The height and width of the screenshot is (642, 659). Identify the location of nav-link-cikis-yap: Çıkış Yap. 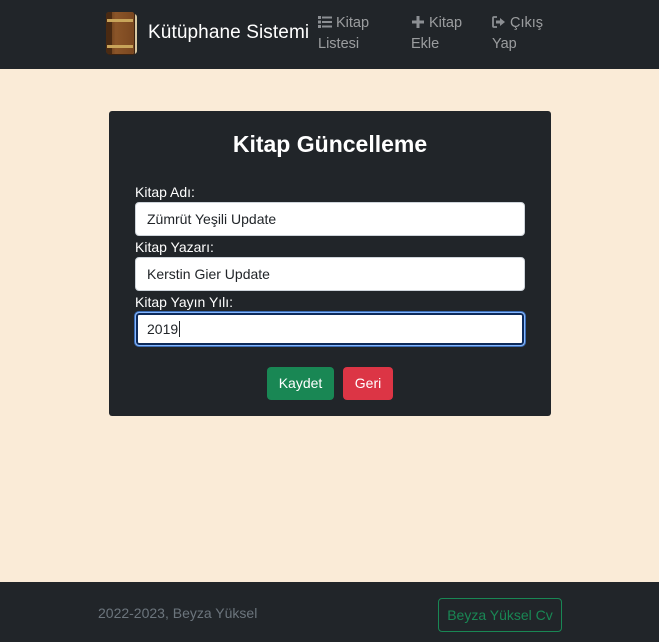
(517, 34).